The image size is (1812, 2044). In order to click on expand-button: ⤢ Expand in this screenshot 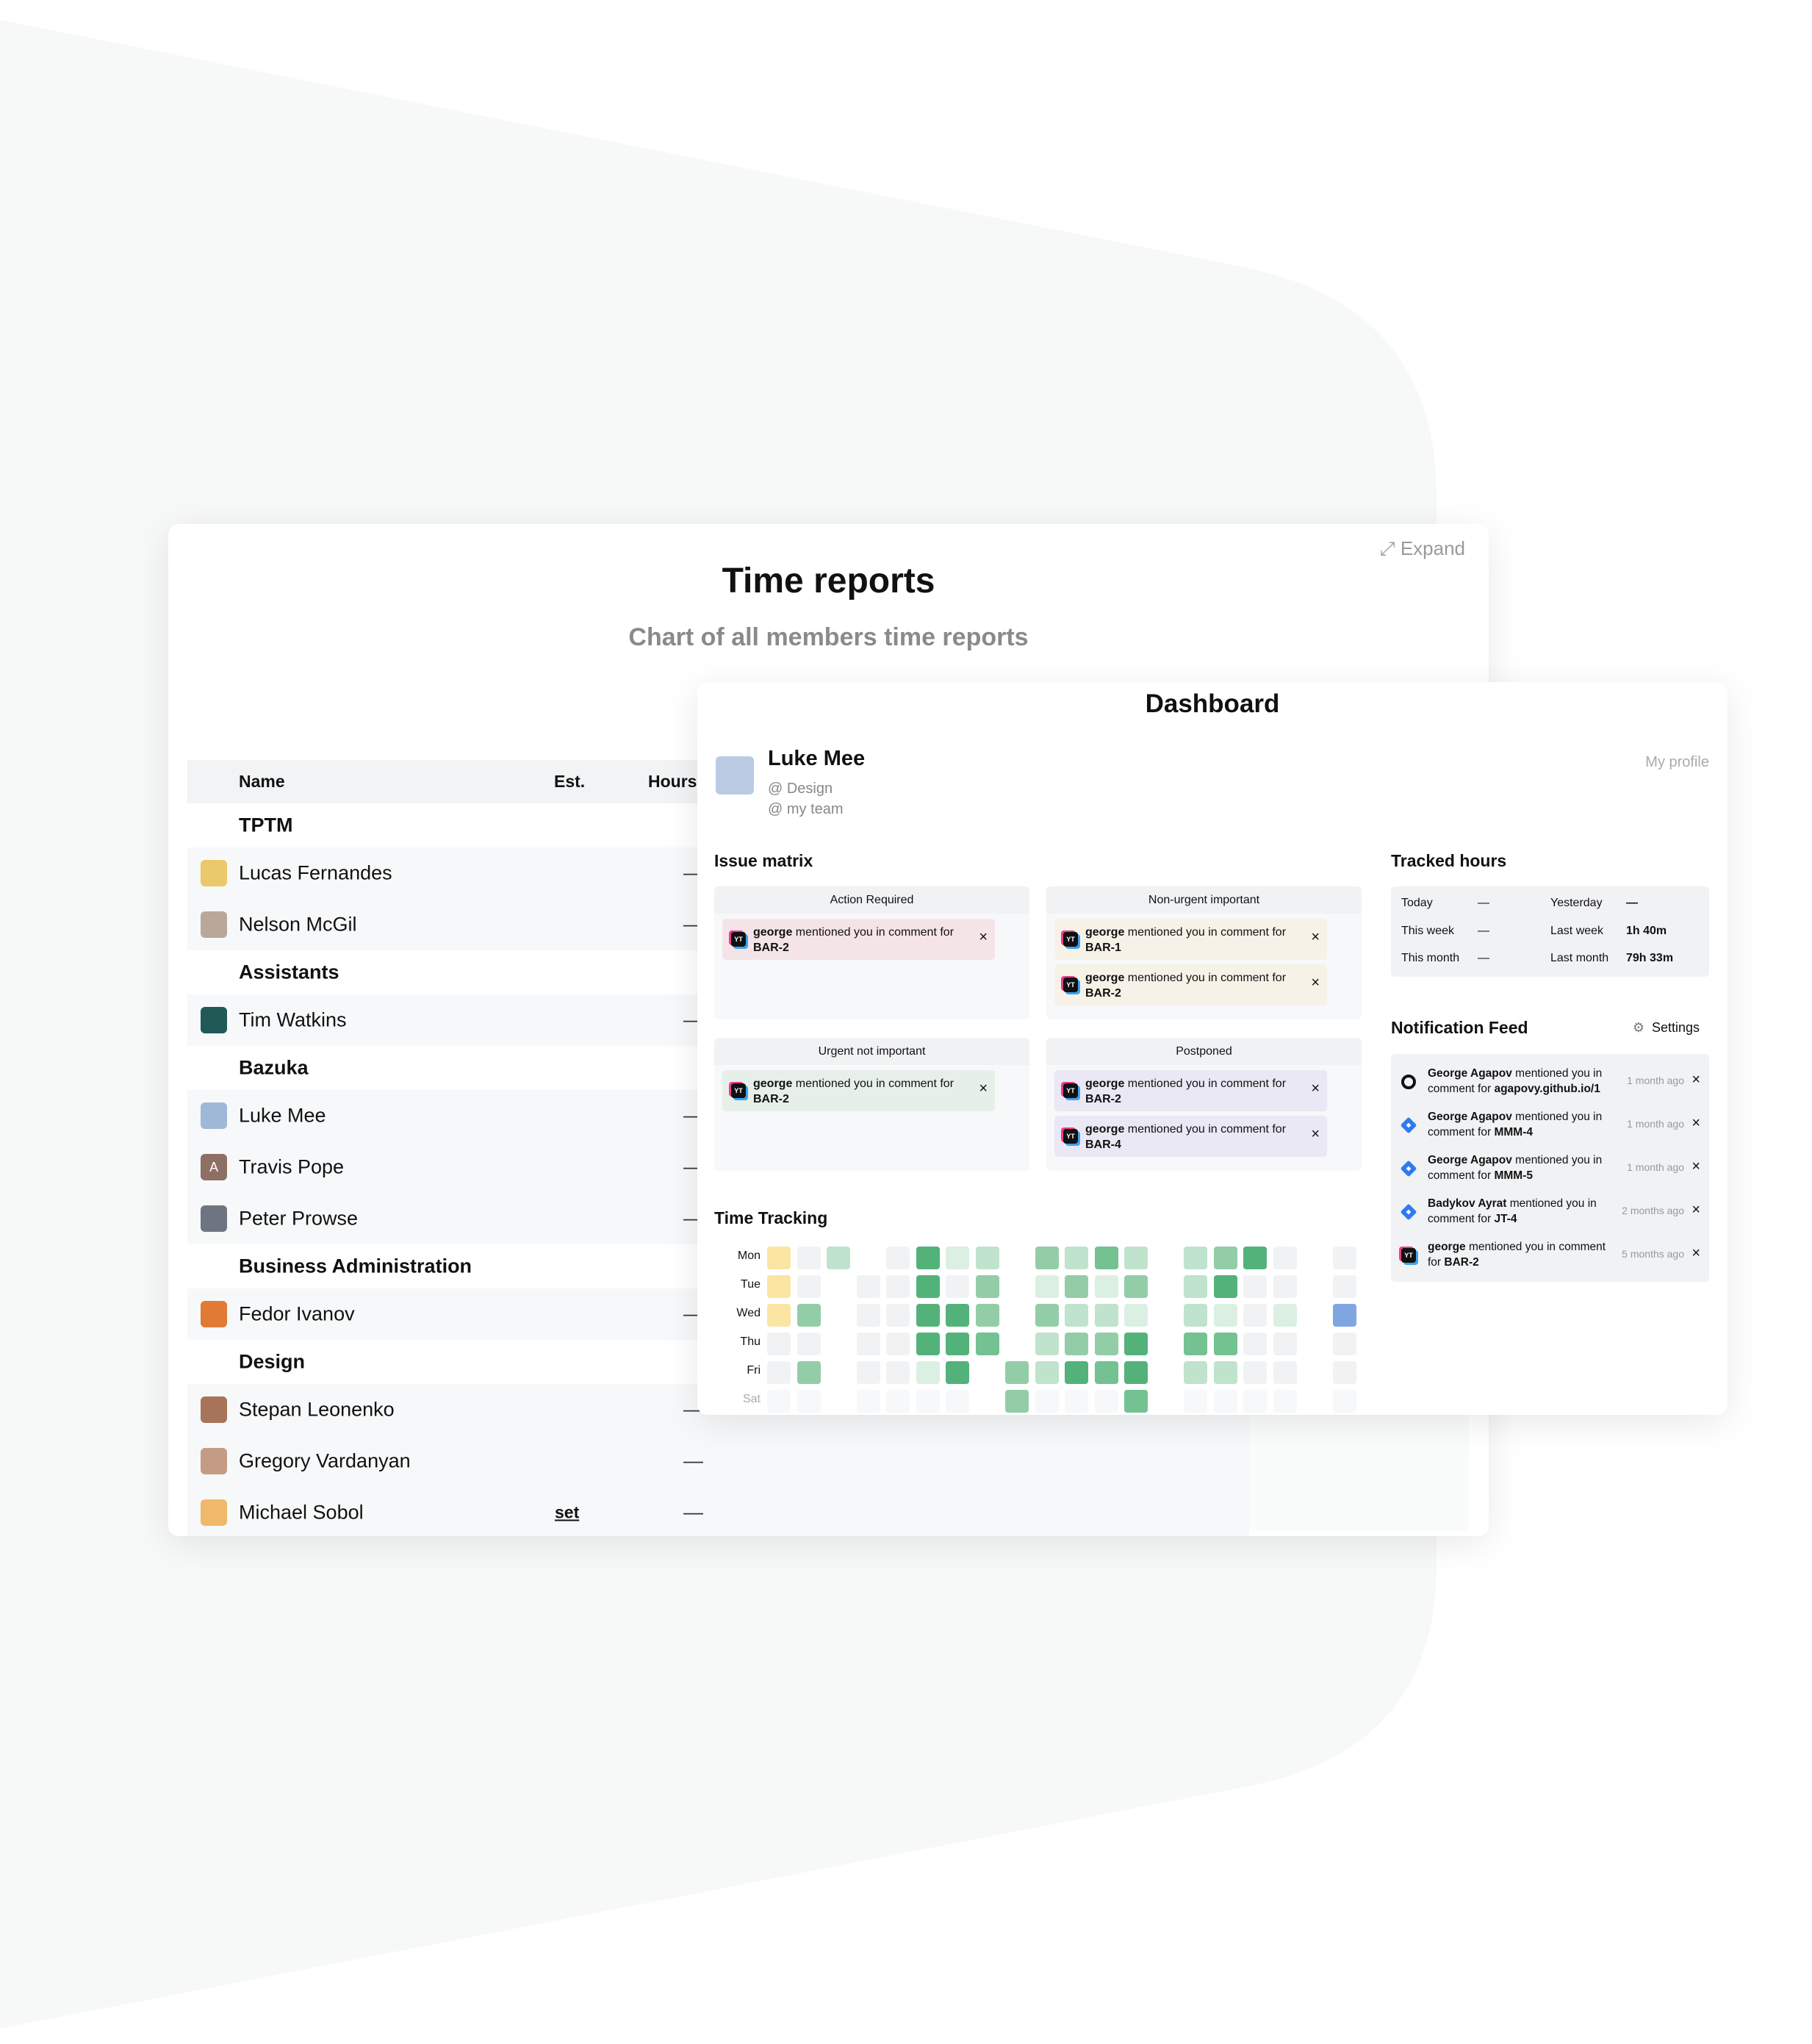, I will do `click(1422, 549)`.